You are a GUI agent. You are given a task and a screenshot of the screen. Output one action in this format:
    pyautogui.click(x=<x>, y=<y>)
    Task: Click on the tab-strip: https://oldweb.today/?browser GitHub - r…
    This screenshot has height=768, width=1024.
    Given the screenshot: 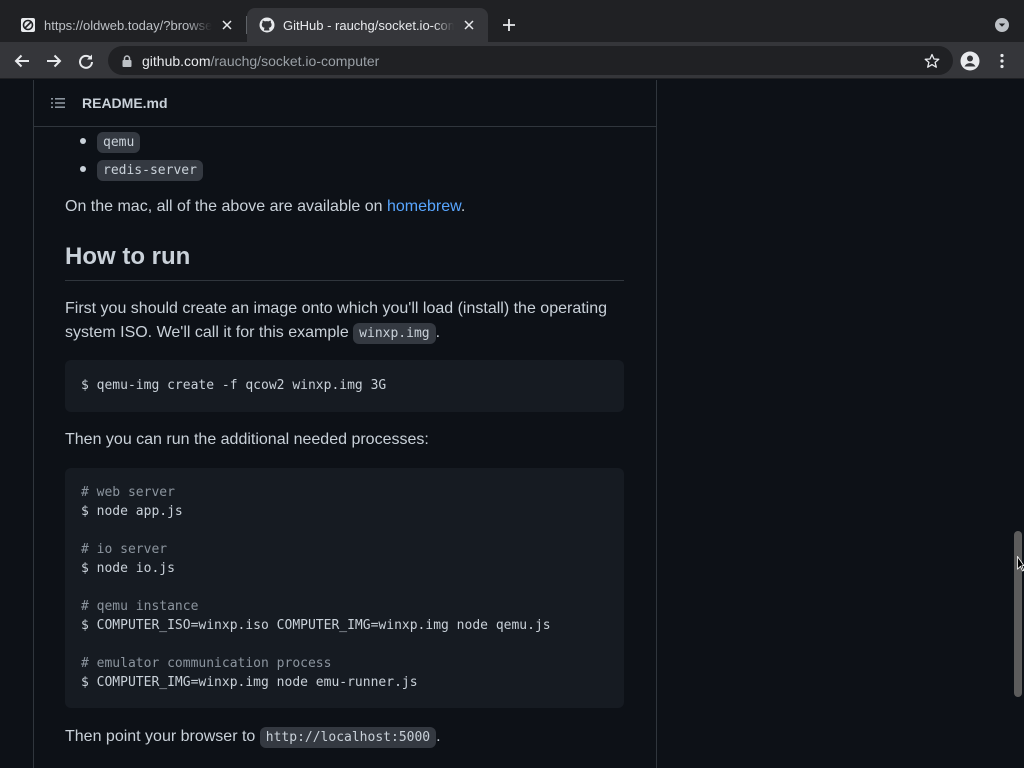 What is the action you would take?
    pyautogui.click(x=512, y=21)
    